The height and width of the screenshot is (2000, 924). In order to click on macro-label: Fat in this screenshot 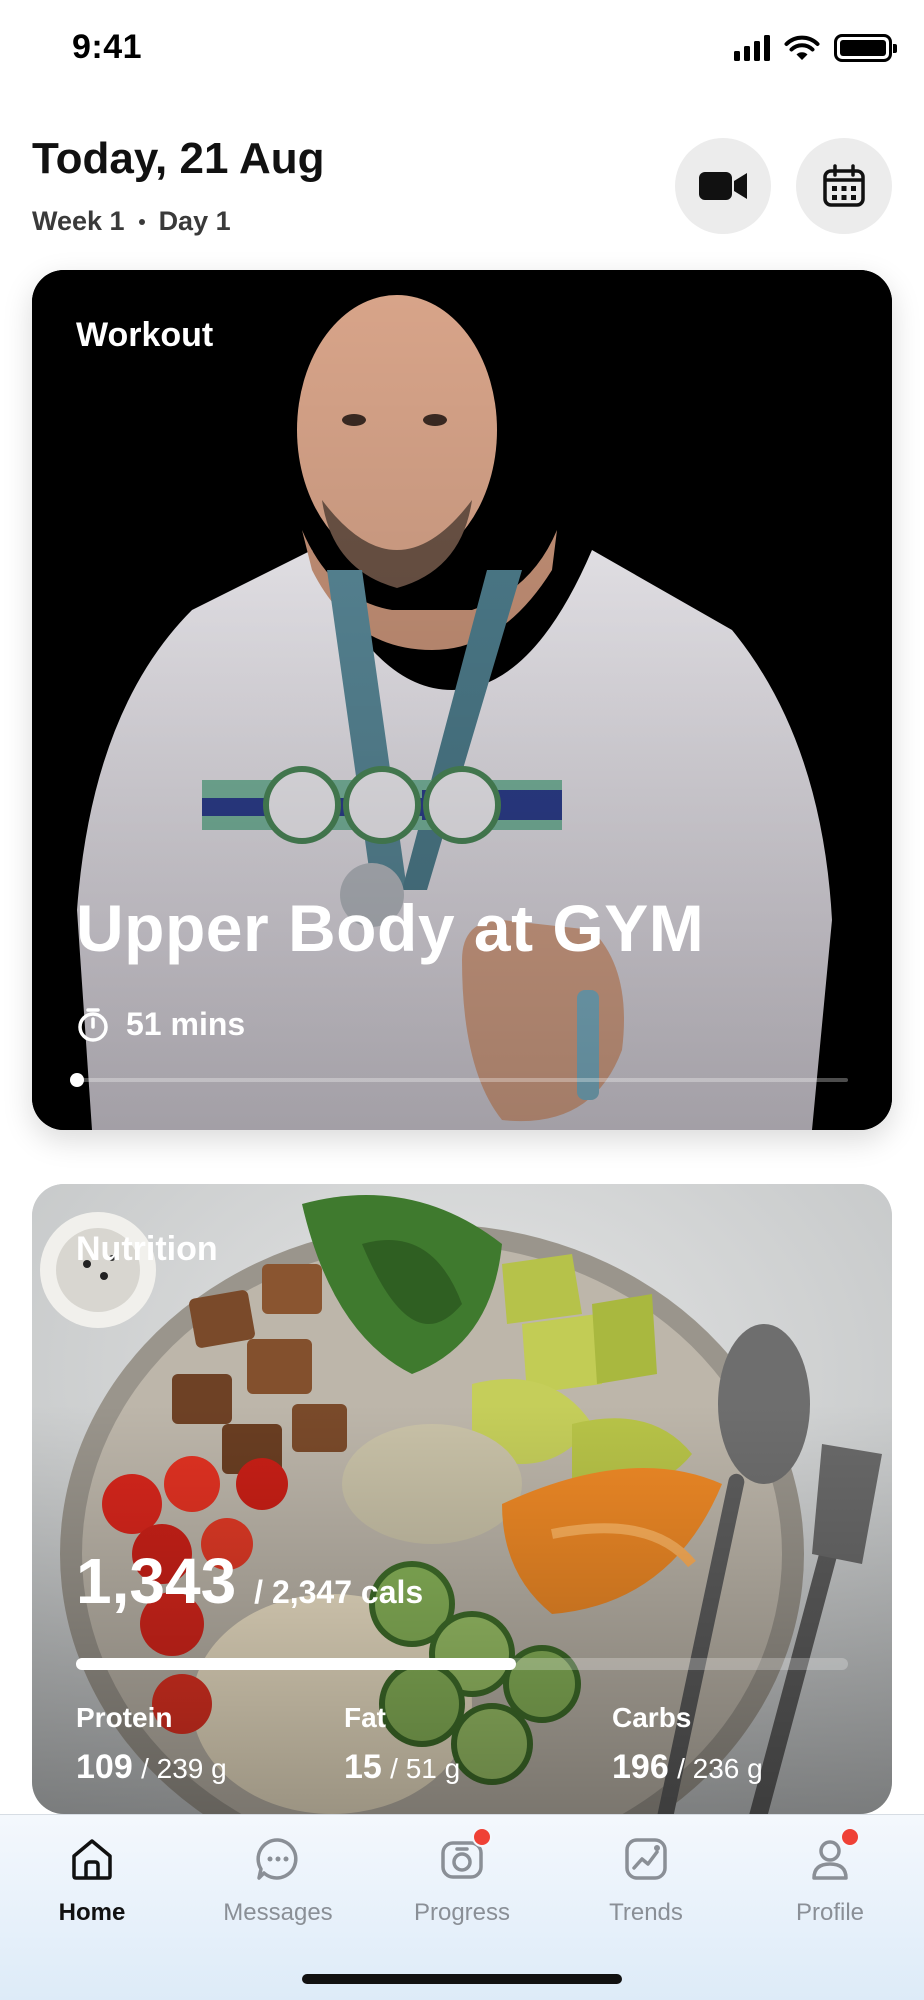, I will do `click(365, 1717)`.